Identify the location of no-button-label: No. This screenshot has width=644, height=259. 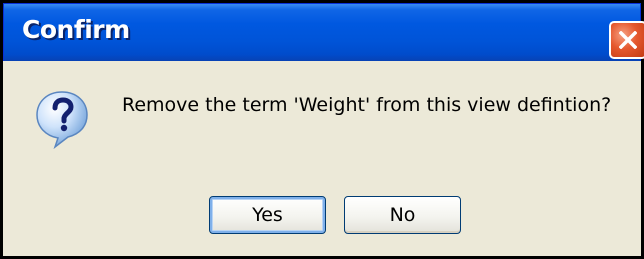
(402, 215).